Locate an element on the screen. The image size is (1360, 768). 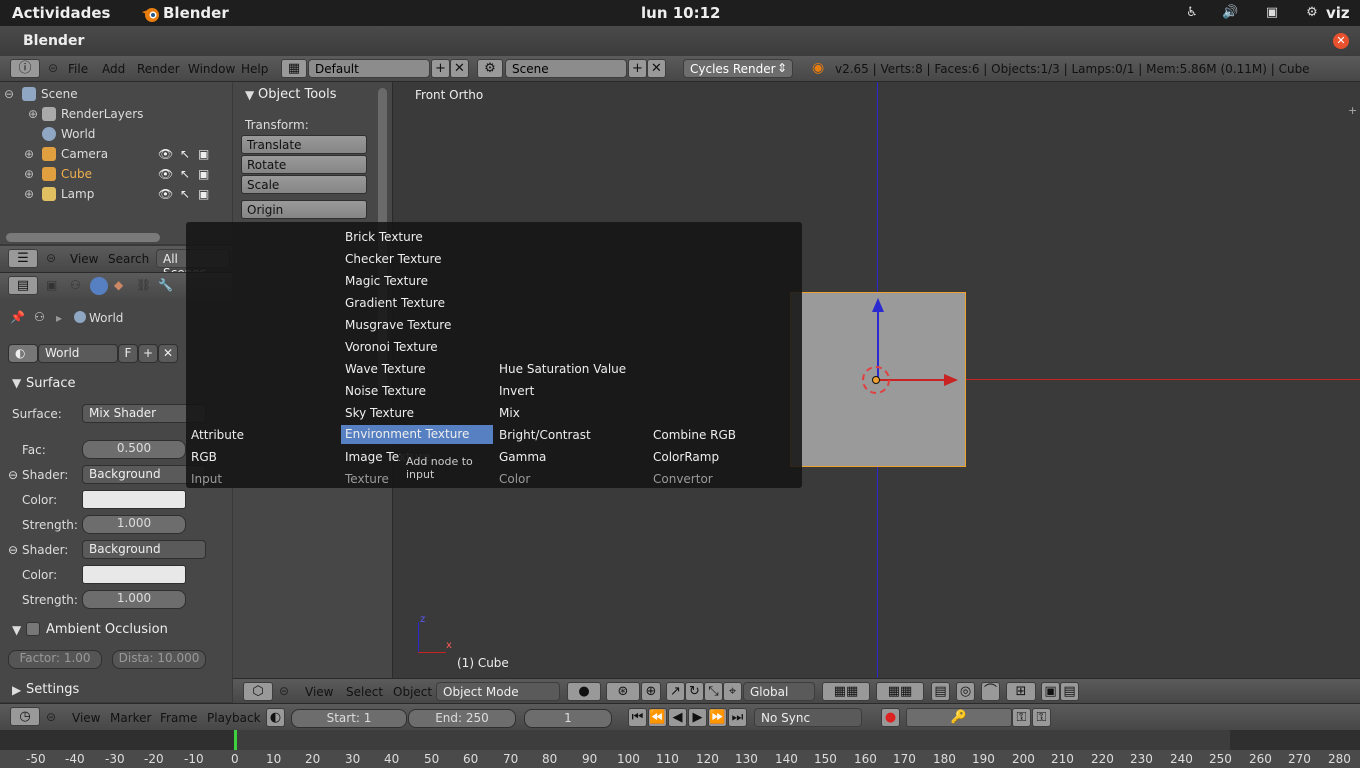
ao-factor-field: Factor: 1.00 is located at coordinates (55, 659).